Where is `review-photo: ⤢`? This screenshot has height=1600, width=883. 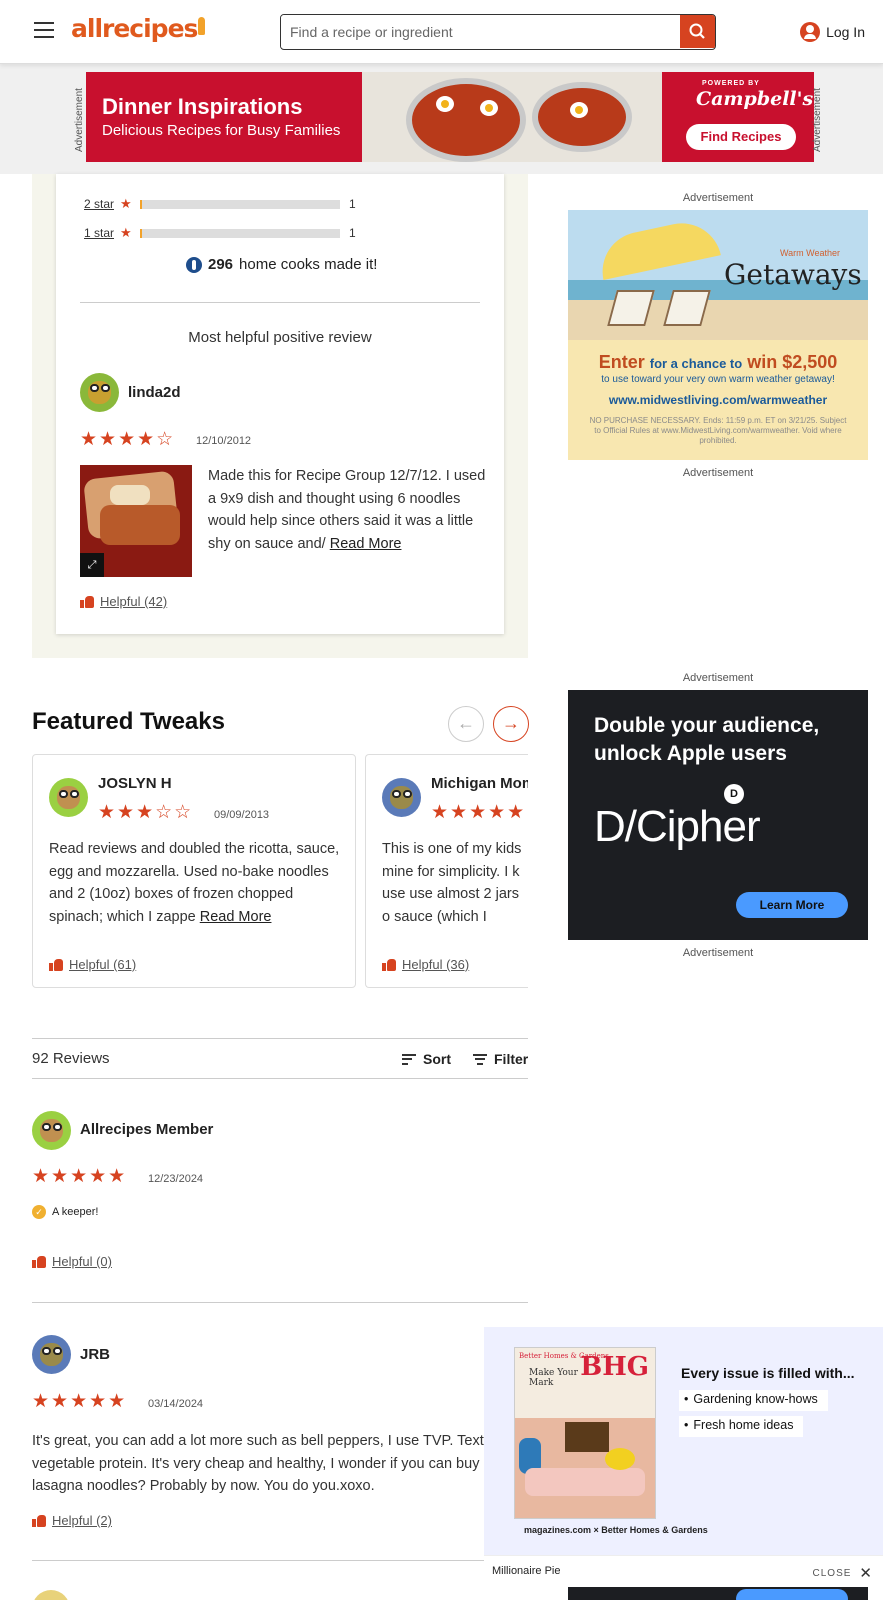 review-photo: ⤢ is located at coordinates (136, 521).